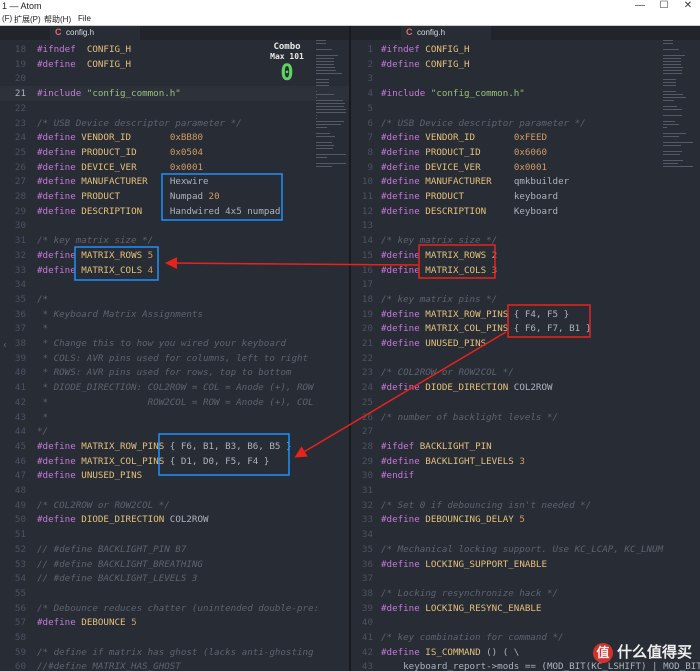  Describe the element at coordinates (27, 19) in the screenshot. I see `menu-item-packages: 扩展(P)` at that location.